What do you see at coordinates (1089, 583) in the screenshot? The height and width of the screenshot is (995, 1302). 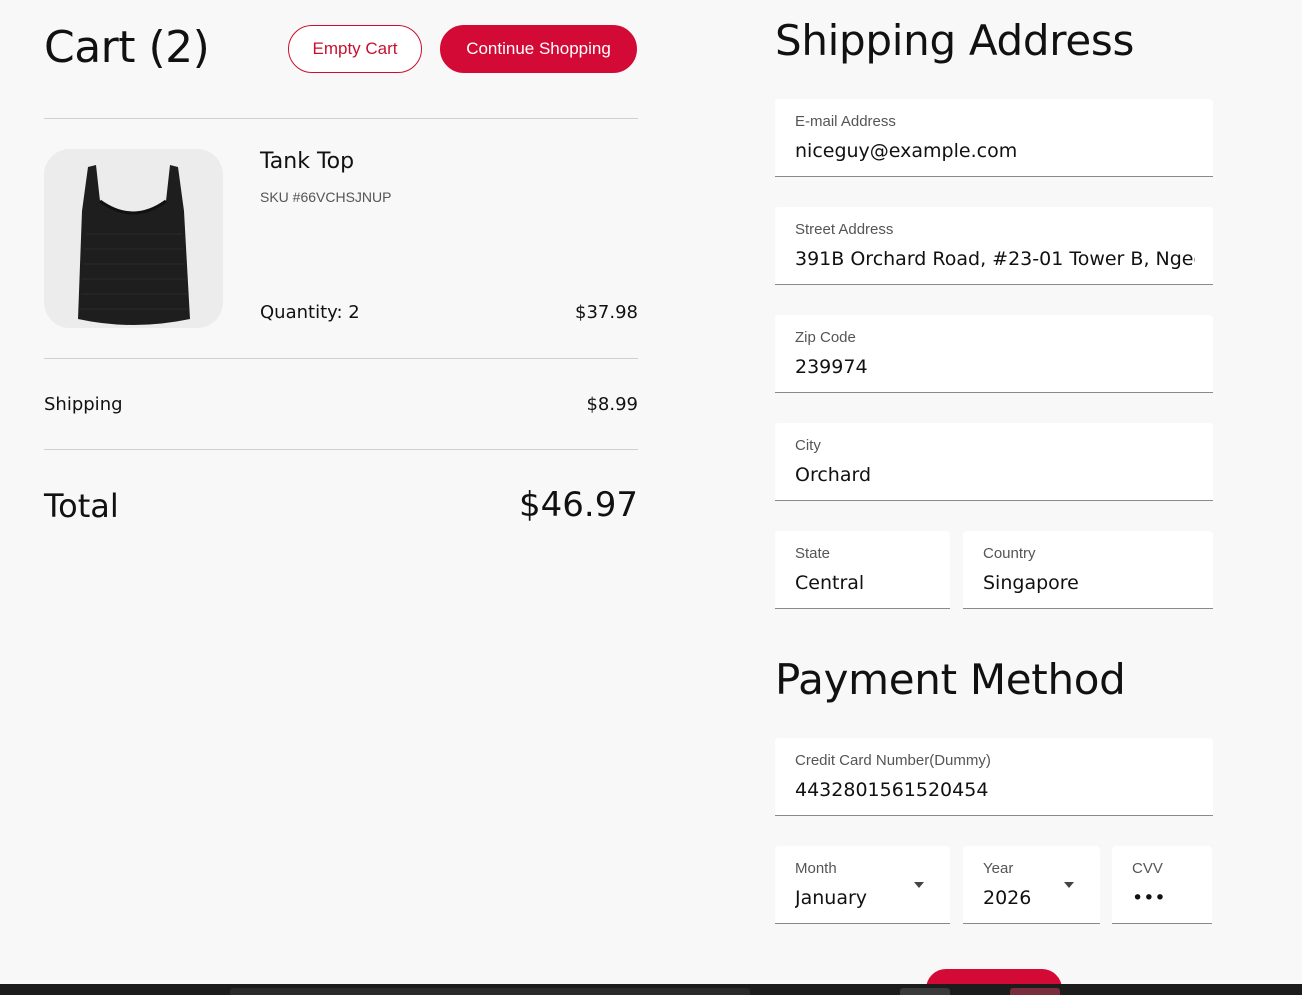 I see `country-input: Singapore` at bounding box center [1089, 583].